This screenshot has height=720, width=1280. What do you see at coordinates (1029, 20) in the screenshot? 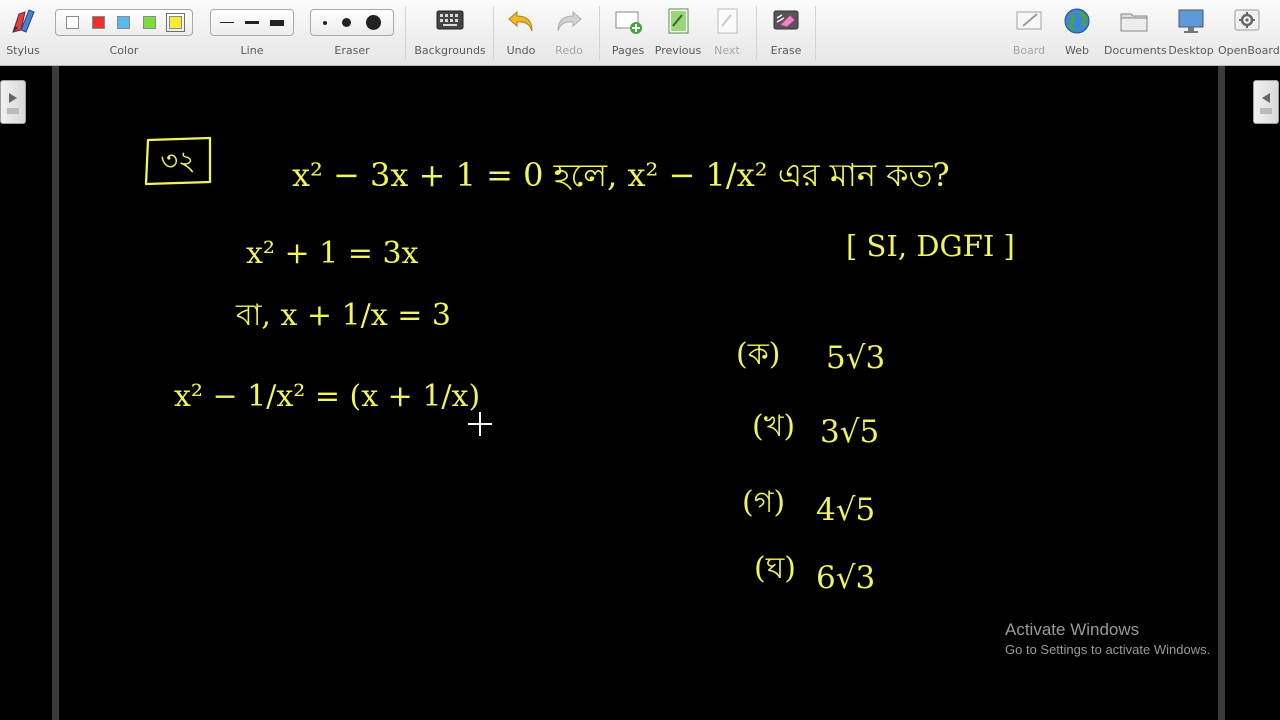
I see `board-icon` at bounding box center [1029, 20].